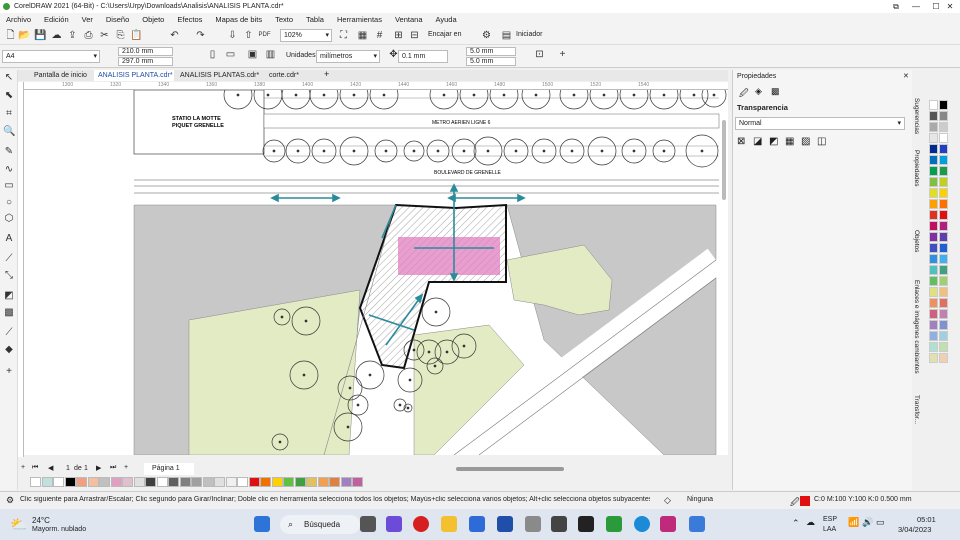 The width and height of the screenshot is (960, 540). I want to click on save-icon: 💾, so click(40, 35).